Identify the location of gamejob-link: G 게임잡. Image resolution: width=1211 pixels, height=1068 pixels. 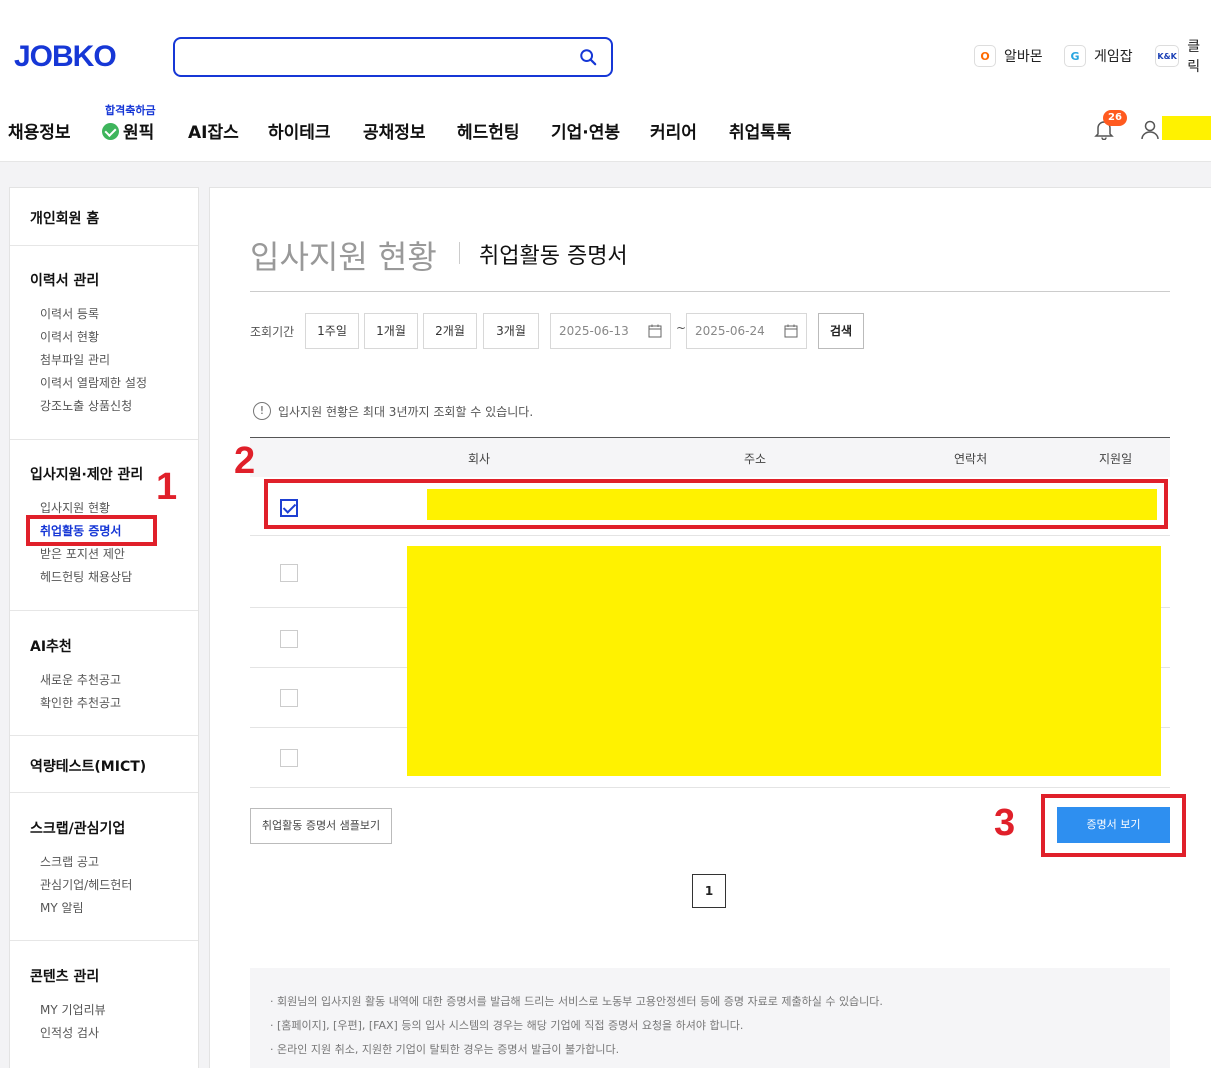
(1098, 56).